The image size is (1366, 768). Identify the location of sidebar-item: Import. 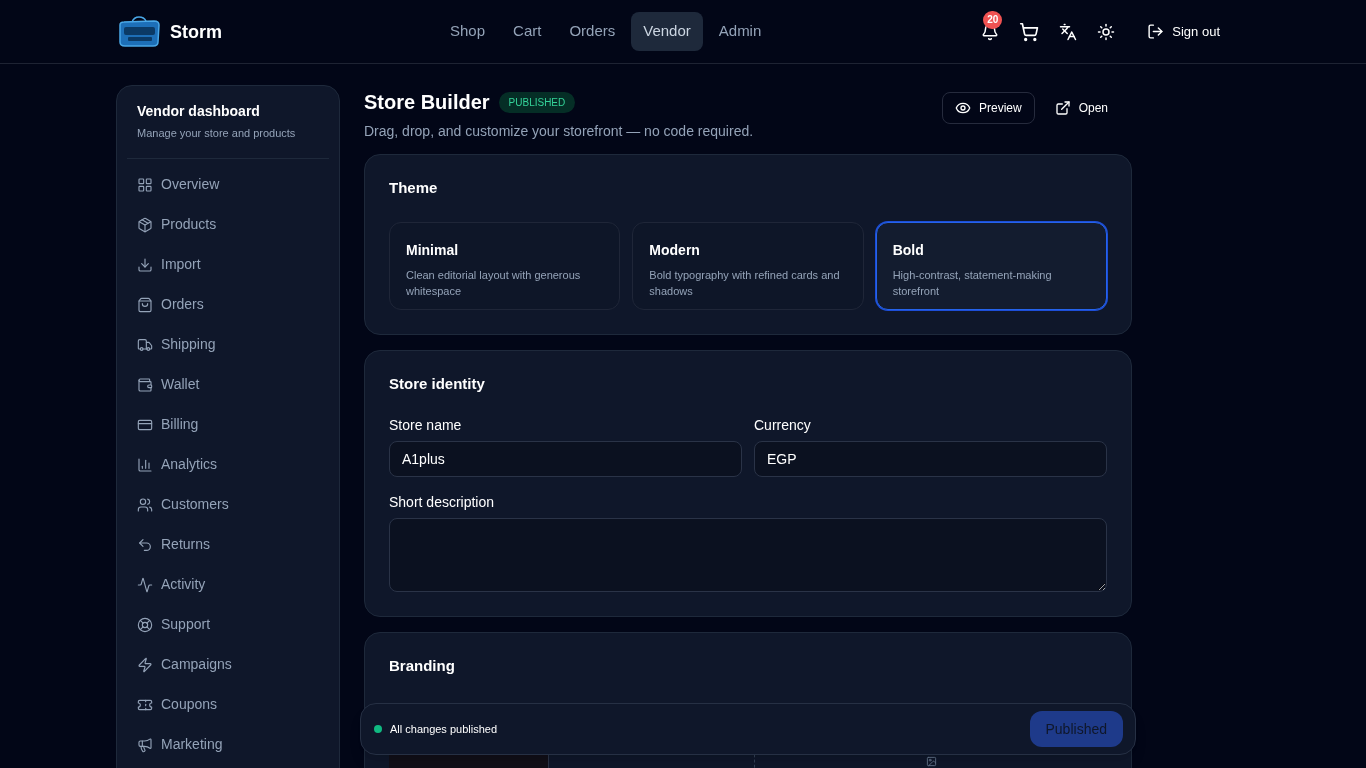
(228, 264).